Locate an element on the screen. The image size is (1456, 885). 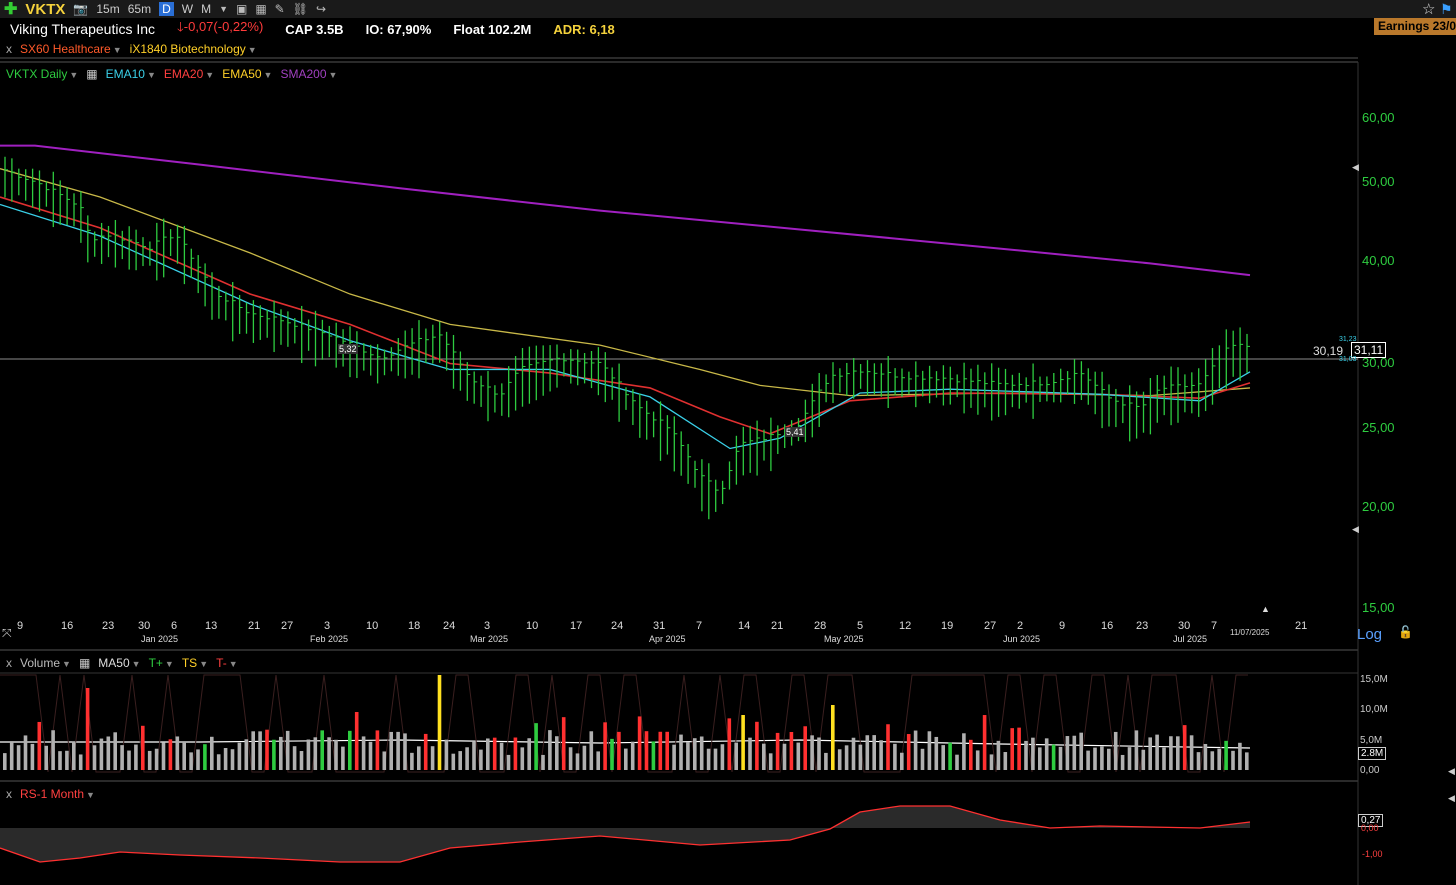
sector-label: SX60 Healthcare ▼ is located at coordinates (71, 49).